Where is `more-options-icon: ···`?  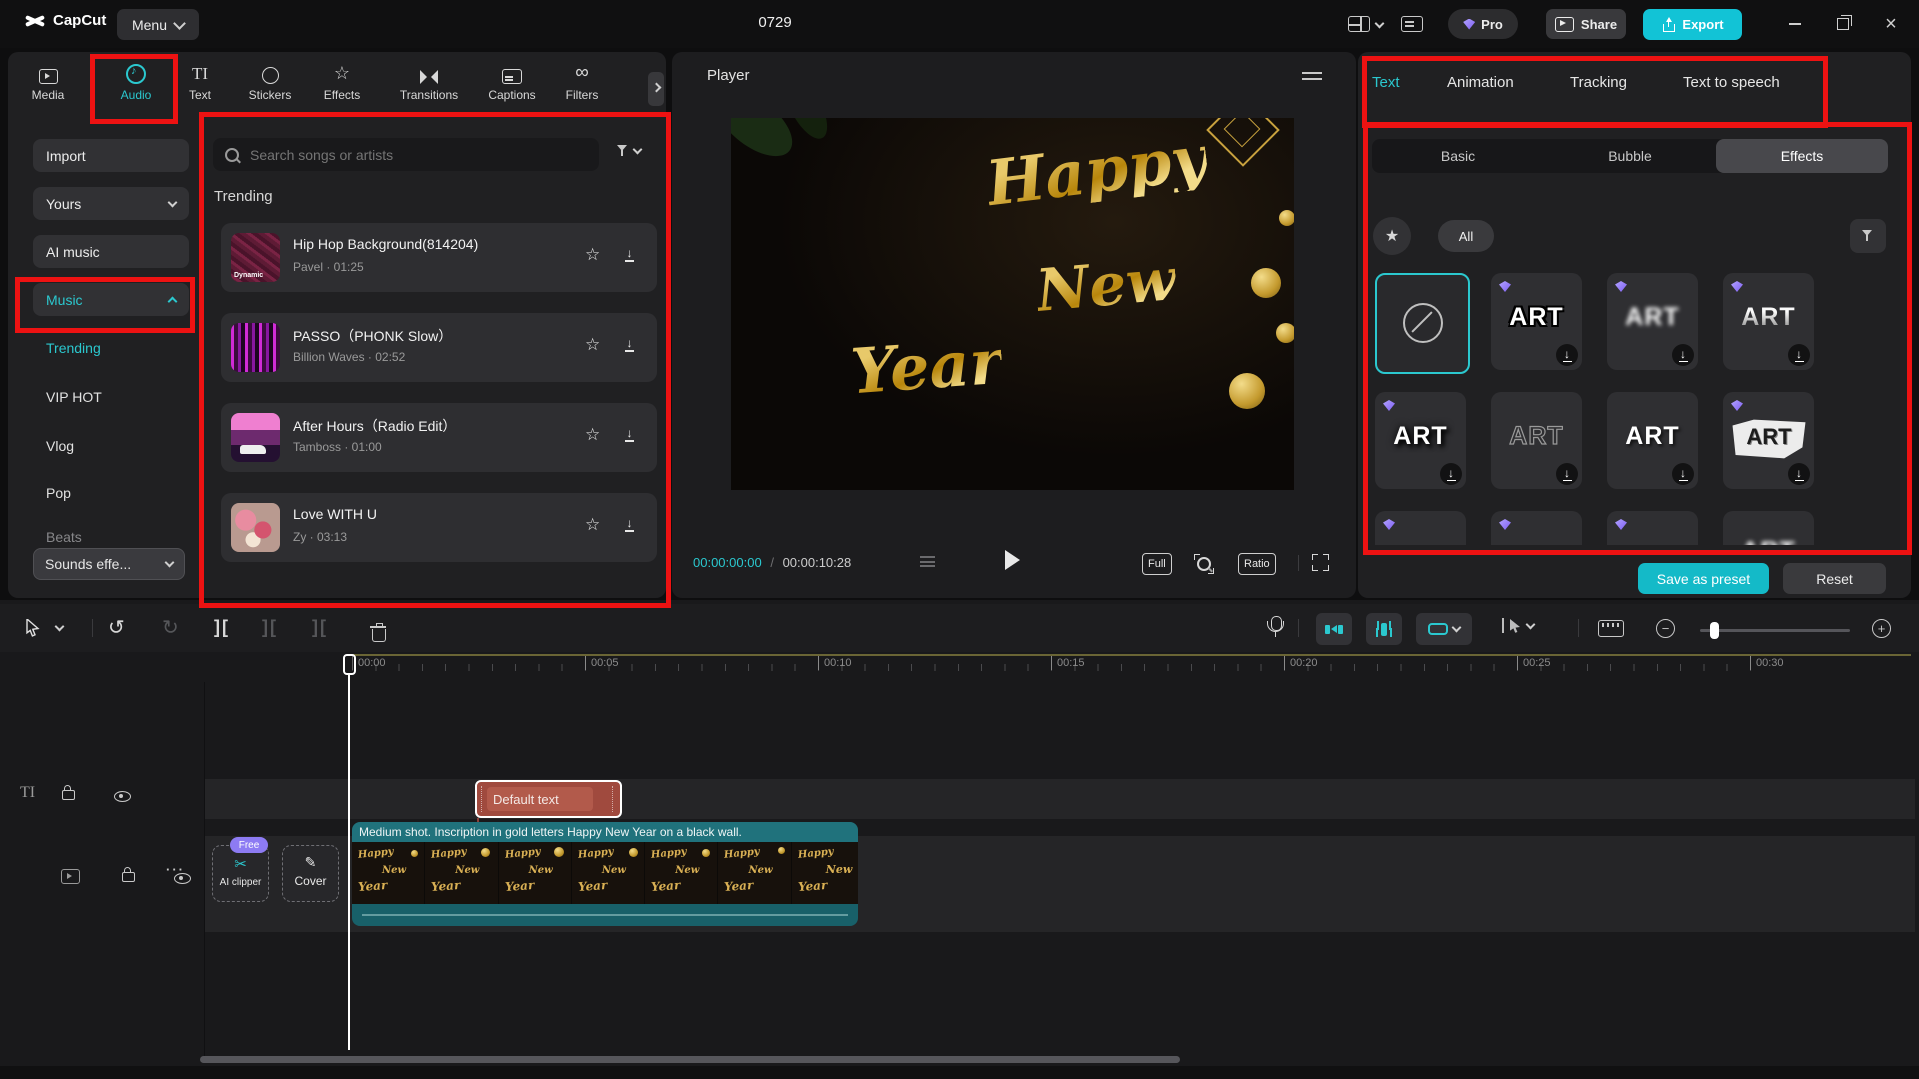 more-options-icon: ··· is located at coordinates (175, 869).